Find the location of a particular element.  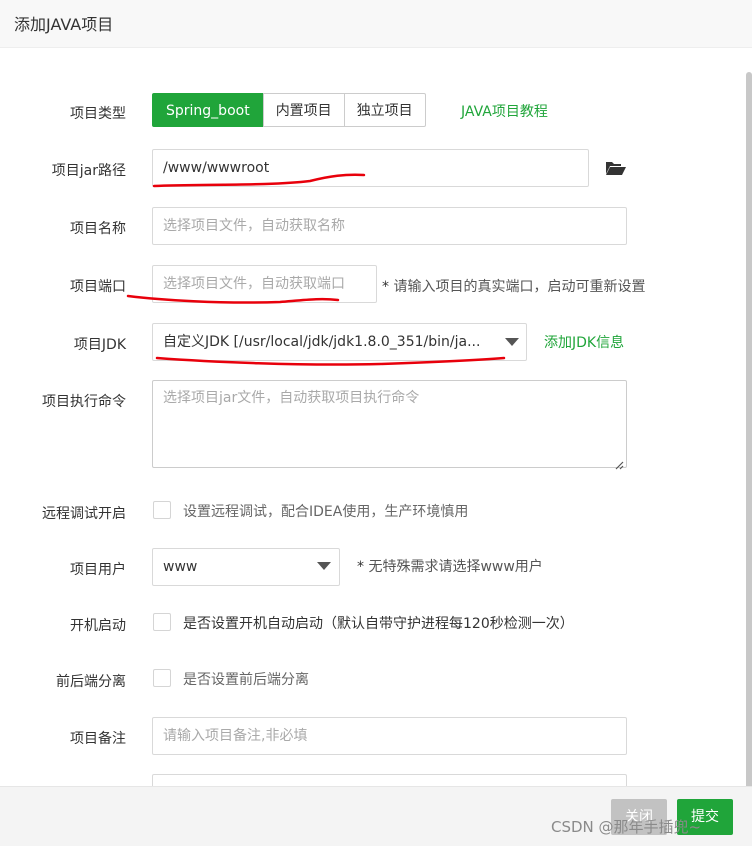

project-port-label: 项目端口 is located at coordinates (98, 287).